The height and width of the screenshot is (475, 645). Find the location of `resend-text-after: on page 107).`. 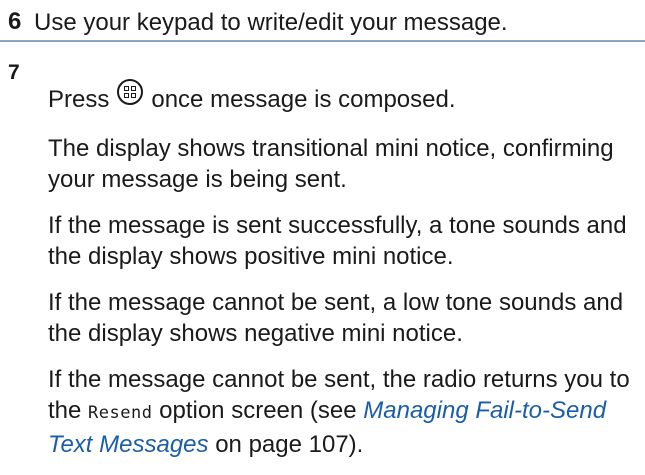

resend-text-after: on page 107). is located at coordinates (289, 444).